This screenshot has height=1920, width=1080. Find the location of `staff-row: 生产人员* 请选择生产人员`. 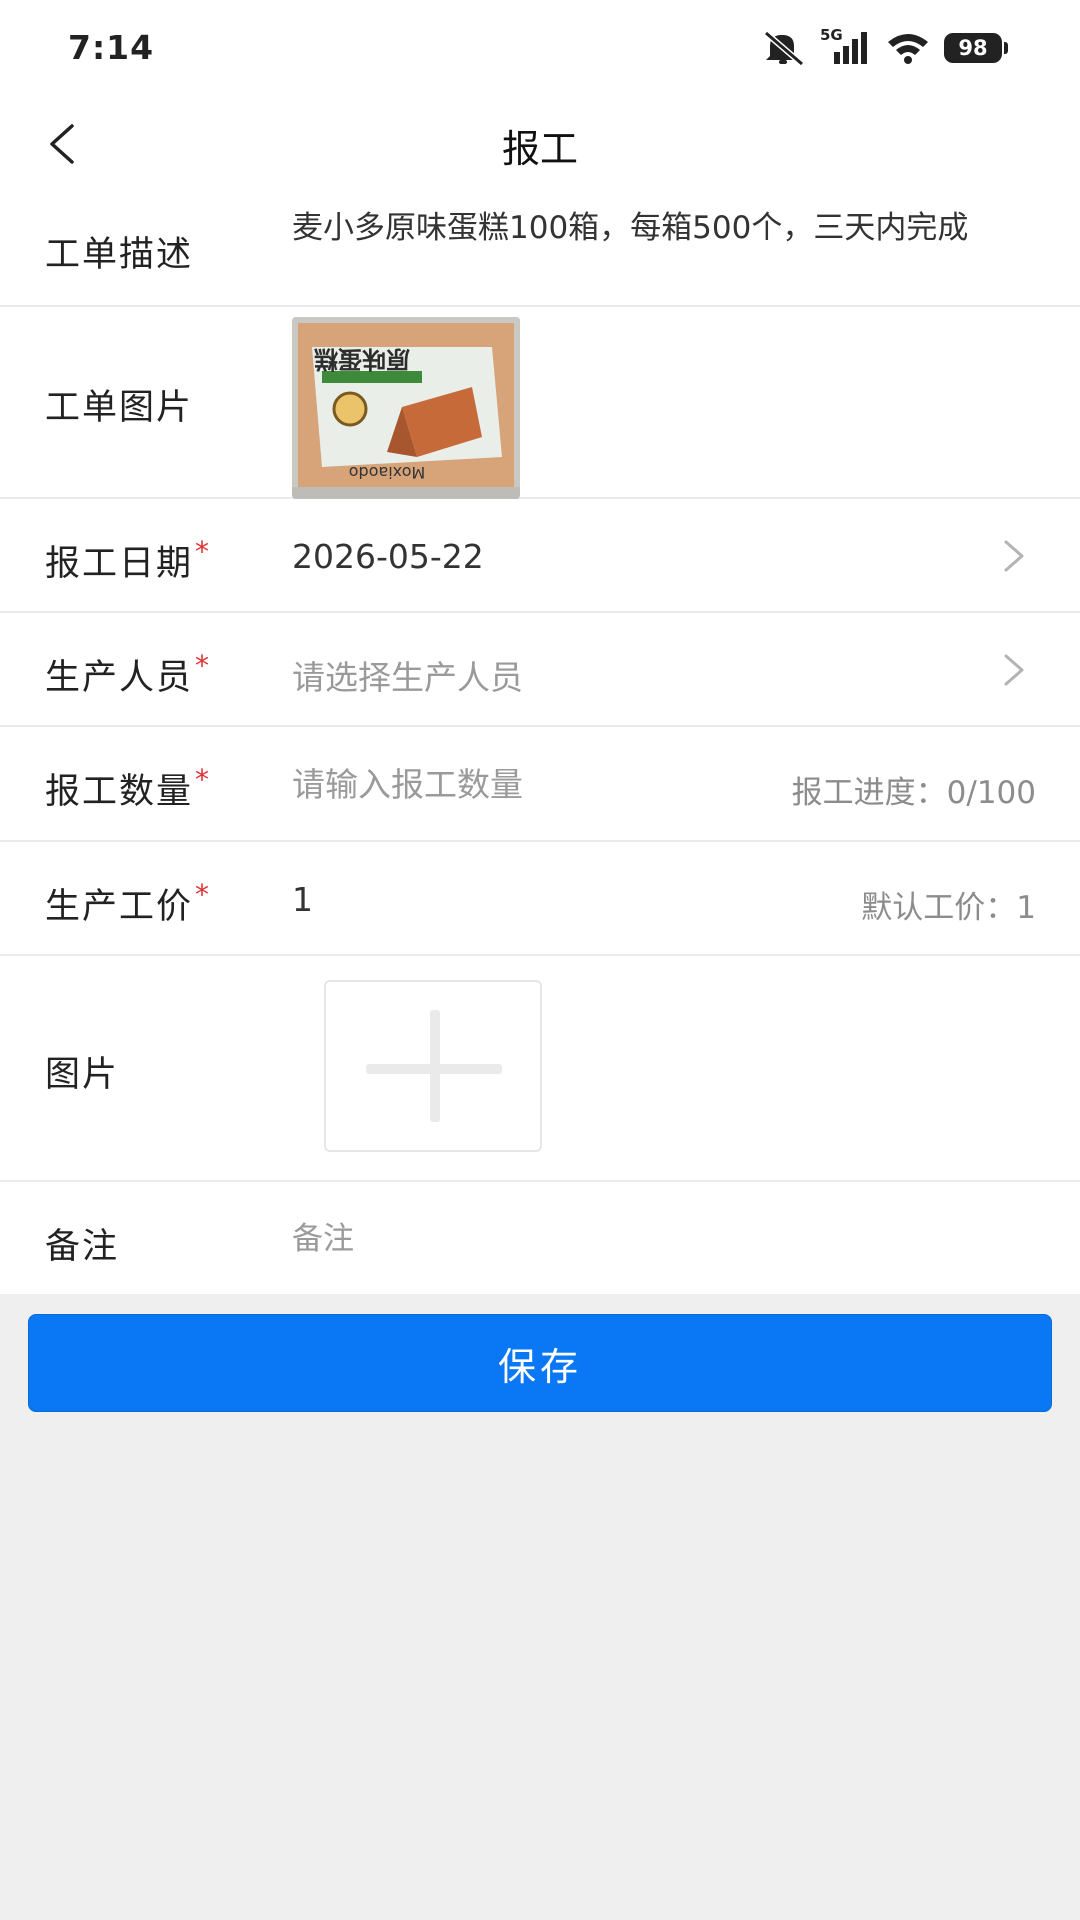

staff-row: 生产人员* 请选择生产人员 is located at coordinates (540, 670).